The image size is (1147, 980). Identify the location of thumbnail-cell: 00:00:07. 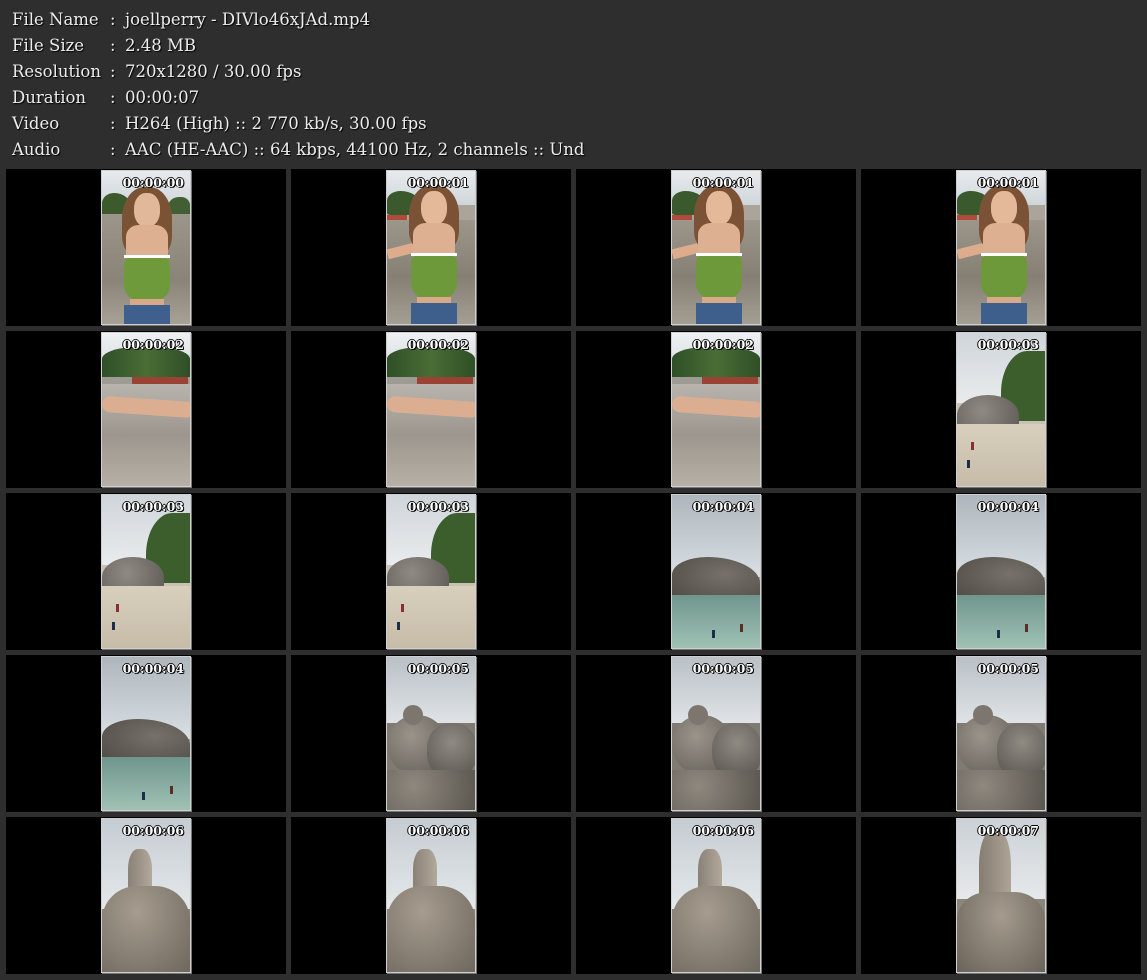
(1001, 895).